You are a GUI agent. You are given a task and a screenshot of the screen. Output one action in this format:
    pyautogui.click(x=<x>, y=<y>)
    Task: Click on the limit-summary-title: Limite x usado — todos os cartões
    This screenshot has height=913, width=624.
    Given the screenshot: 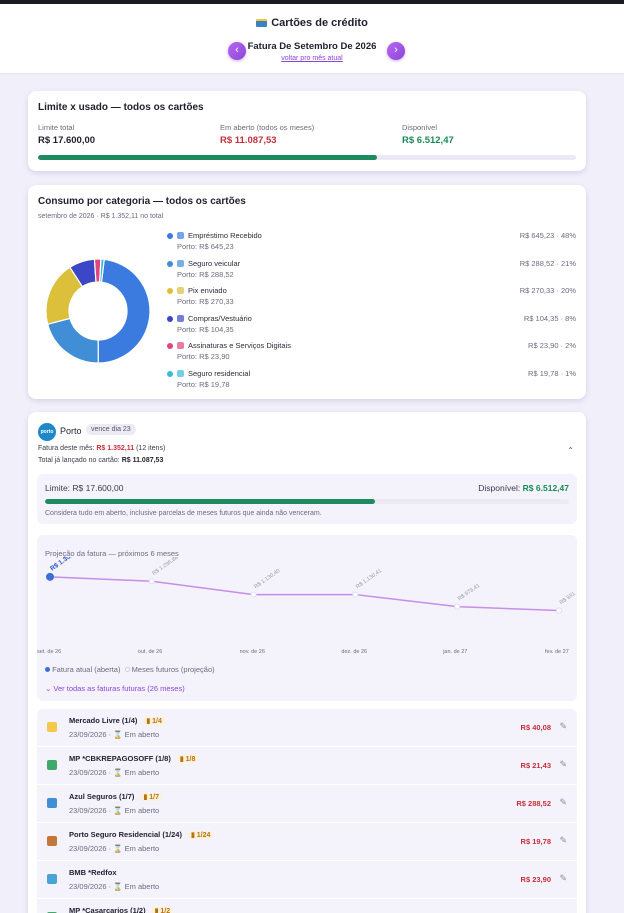 What is the action you would take?
    pyautogui.click(x=121, y=107)
    